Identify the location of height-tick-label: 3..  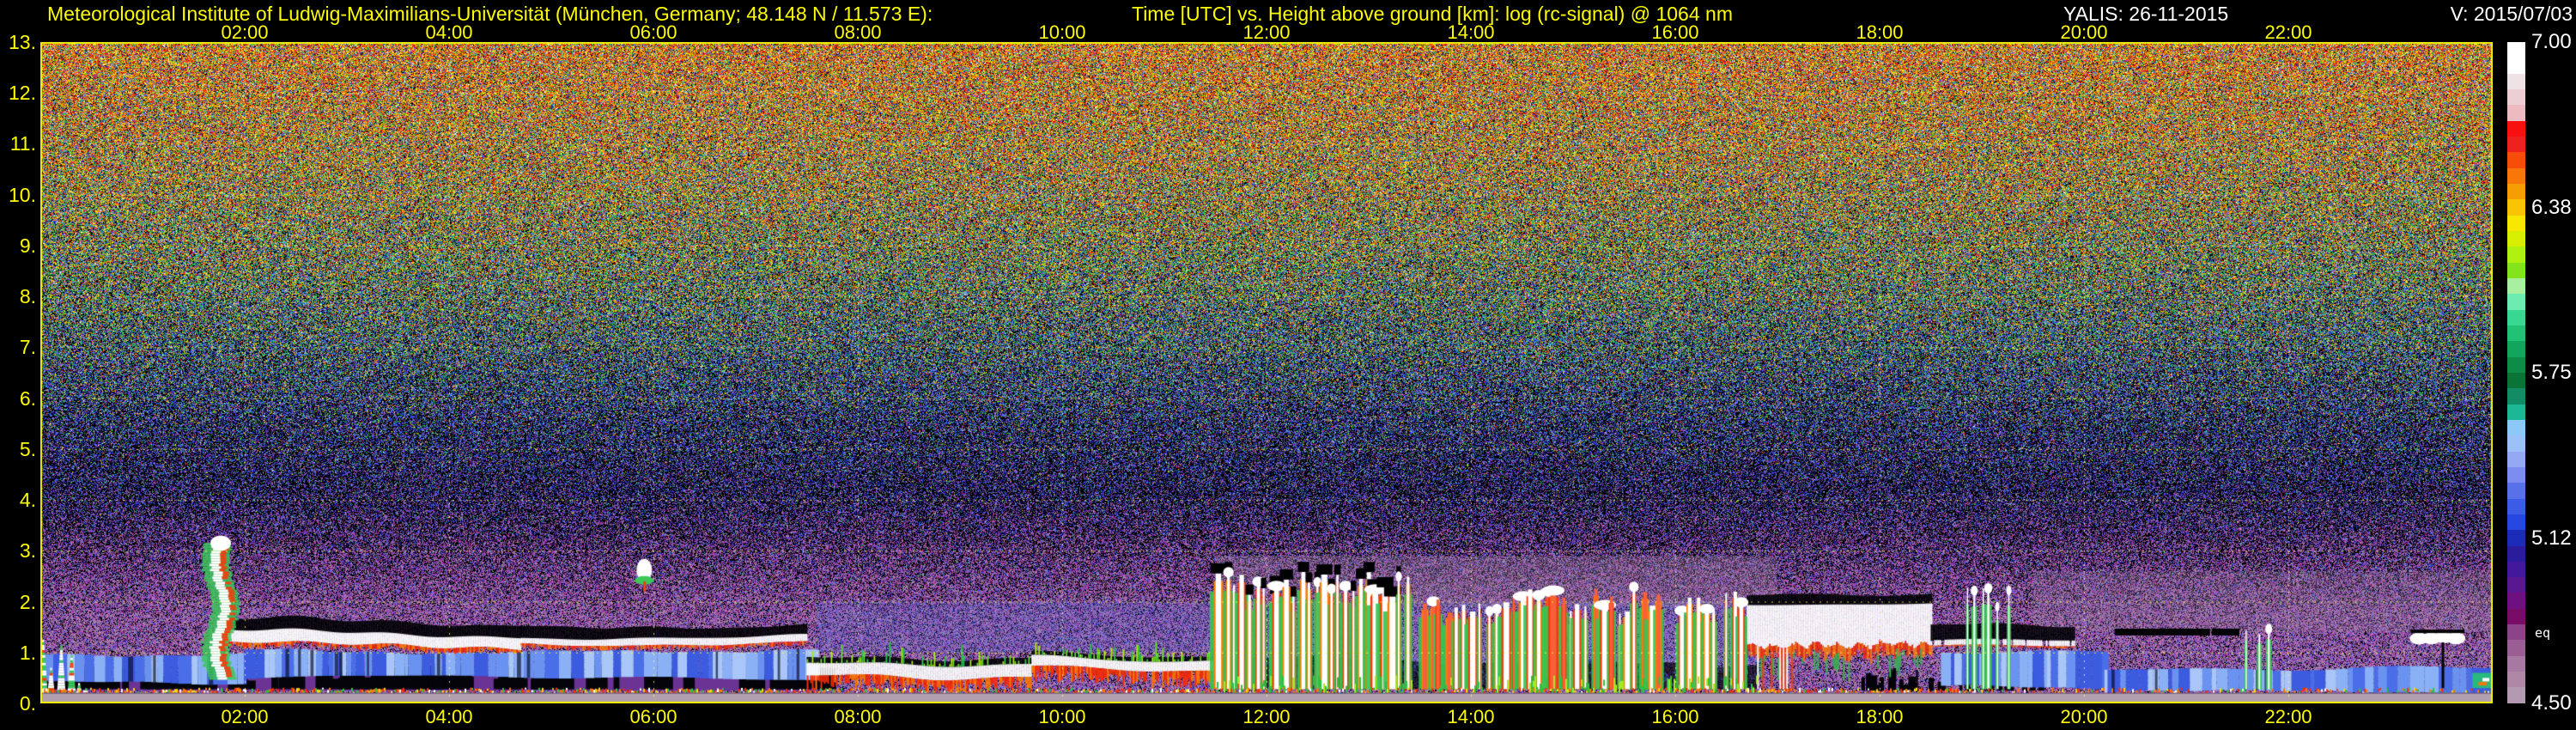
(28, 551).